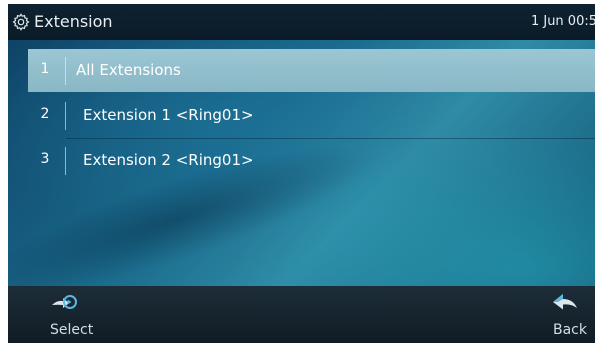  I want to click on date-time: 1 Jun 00:5, so click(562, 21).